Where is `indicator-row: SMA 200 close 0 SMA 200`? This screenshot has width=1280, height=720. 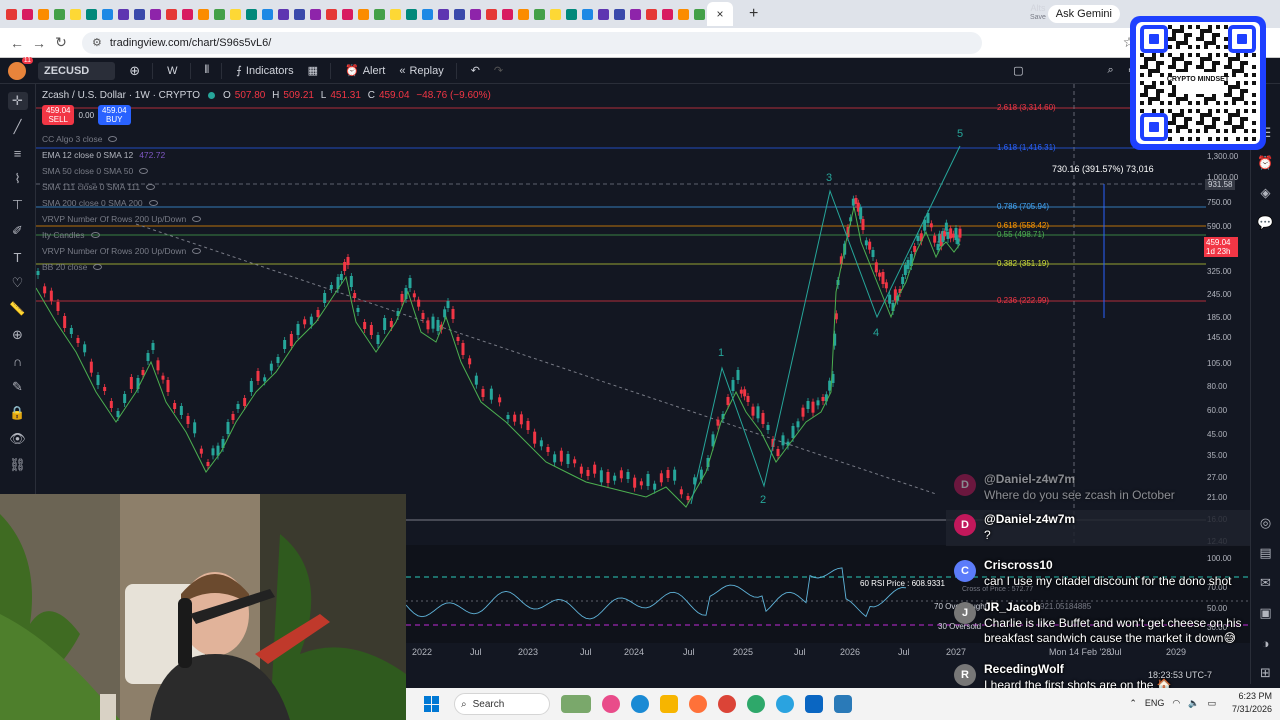 indicator-row: SMA 200 close 0 SMA 200 is located at coordinates (268, 203).